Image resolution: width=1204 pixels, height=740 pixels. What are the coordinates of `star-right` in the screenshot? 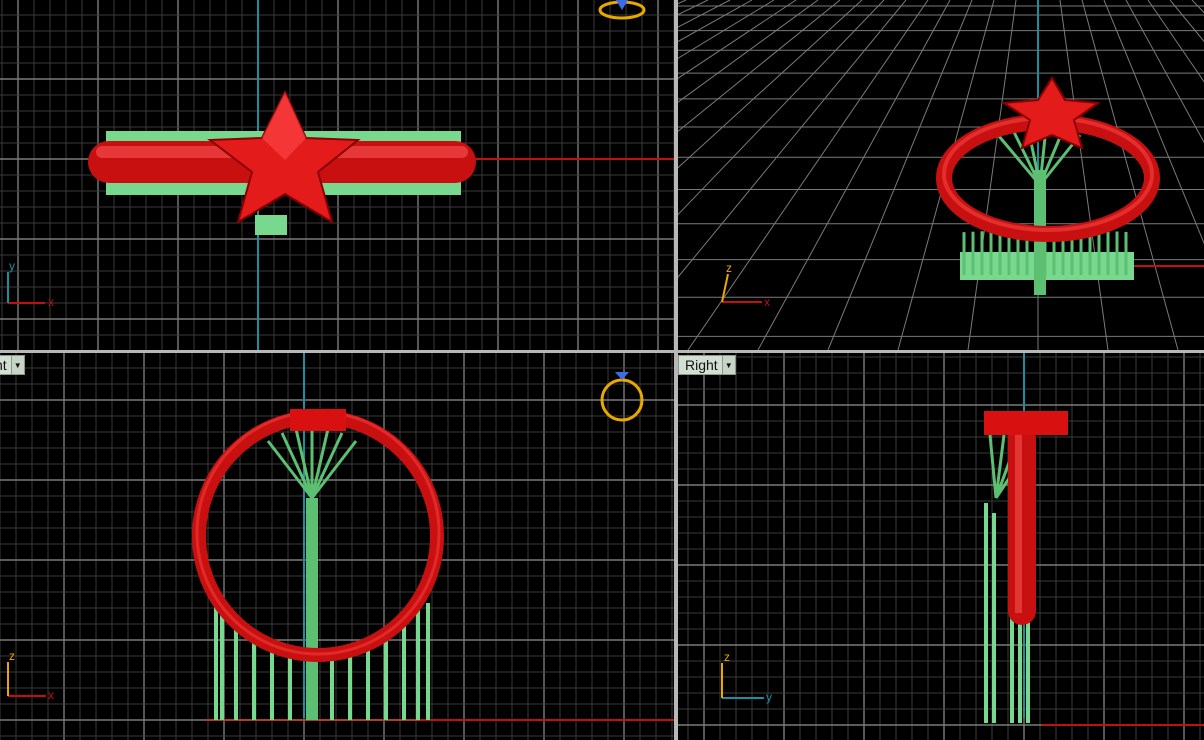 It's located at (1026, 423).